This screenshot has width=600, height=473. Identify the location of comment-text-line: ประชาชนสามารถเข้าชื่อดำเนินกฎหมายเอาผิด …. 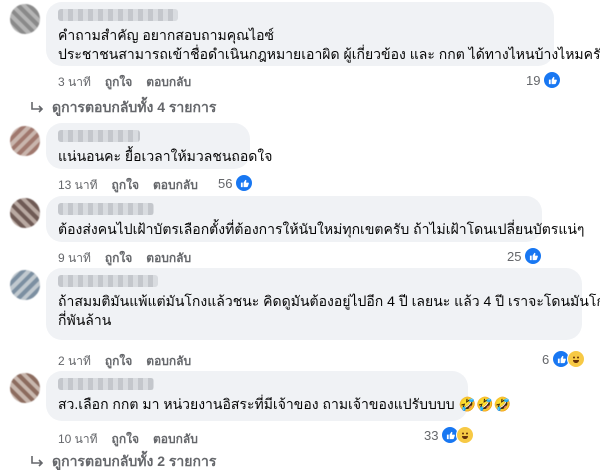
(329, 54).